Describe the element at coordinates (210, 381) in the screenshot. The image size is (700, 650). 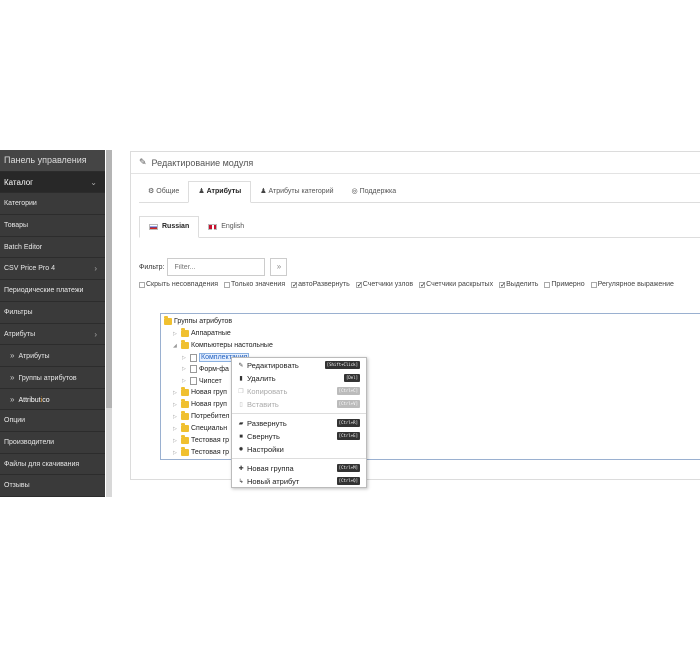
I see `tree-node-label: Чипсет` at that location.